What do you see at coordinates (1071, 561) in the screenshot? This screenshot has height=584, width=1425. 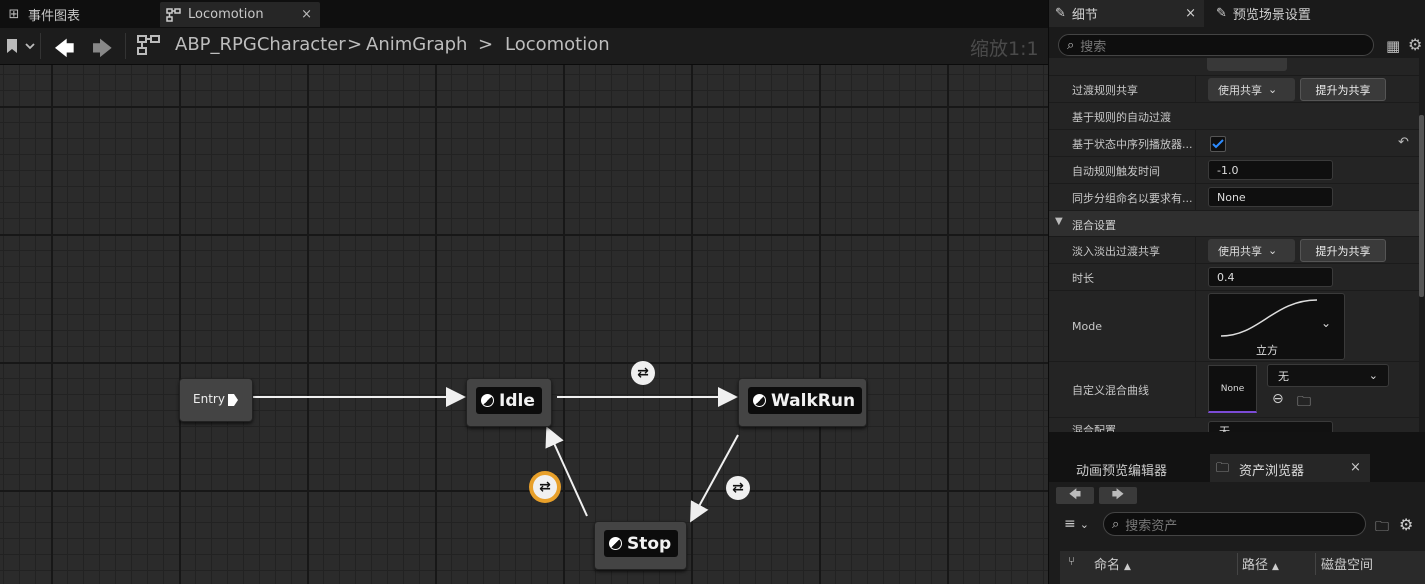 I see `column-toggle-icon: ⑂` at bounding box center [1071, 561].